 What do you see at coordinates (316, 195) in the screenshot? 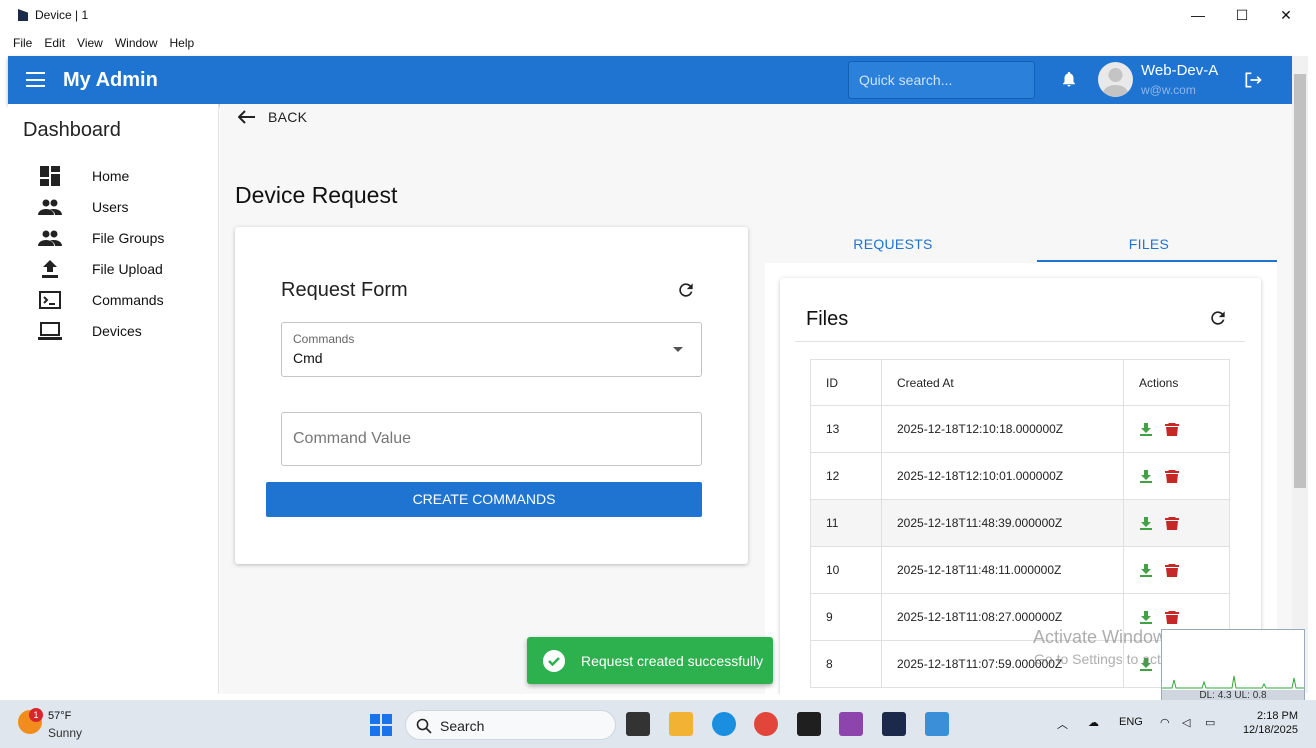
I see `page-title: Device Request` at bounding box center [316, 195].